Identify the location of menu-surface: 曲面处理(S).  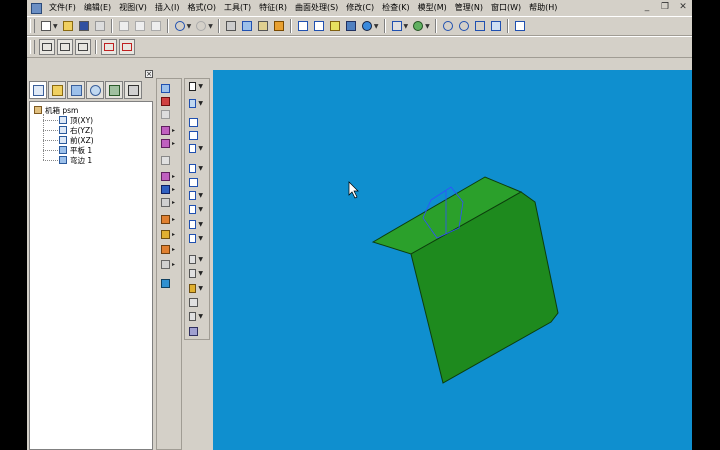
(316, 8).